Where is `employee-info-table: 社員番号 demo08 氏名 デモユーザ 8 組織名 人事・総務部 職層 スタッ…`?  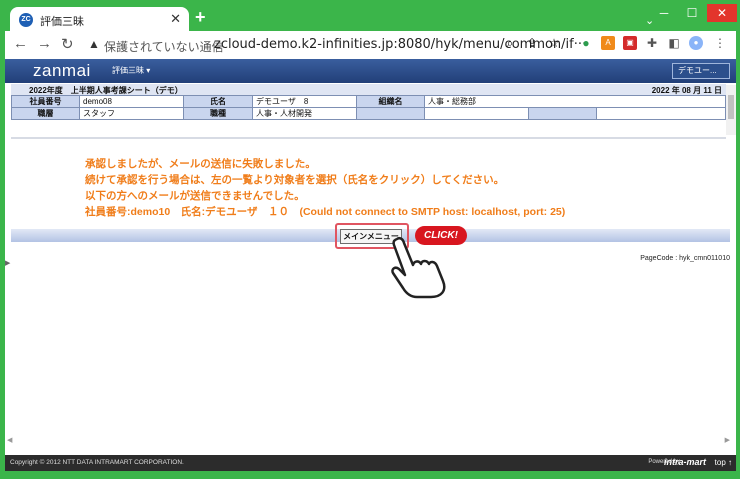
employee-info-table: 社員番号 demo08 氏名 デモユーザ 8 組織名 人事・総務部 職層 スタッ… is located at coordinates (368, 107).